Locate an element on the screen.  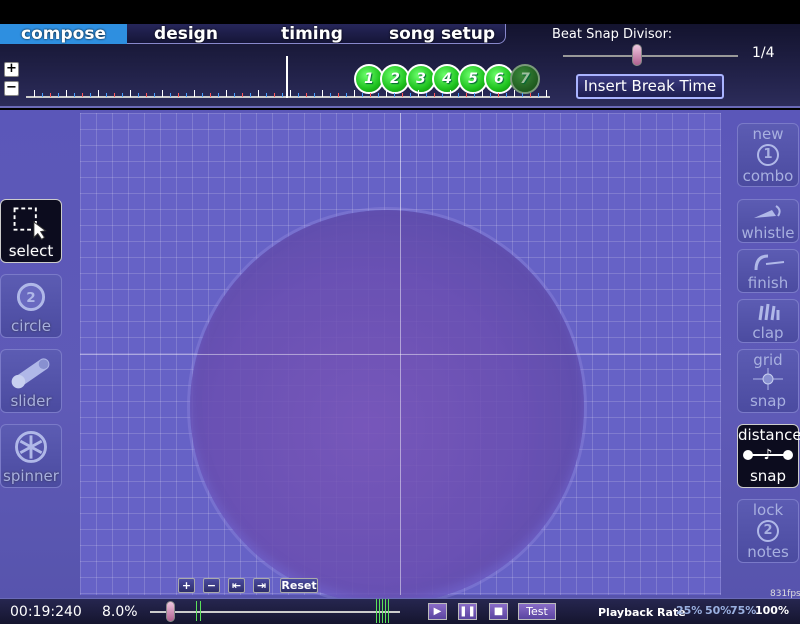
slider-icon is located at coordinates (30, 373).